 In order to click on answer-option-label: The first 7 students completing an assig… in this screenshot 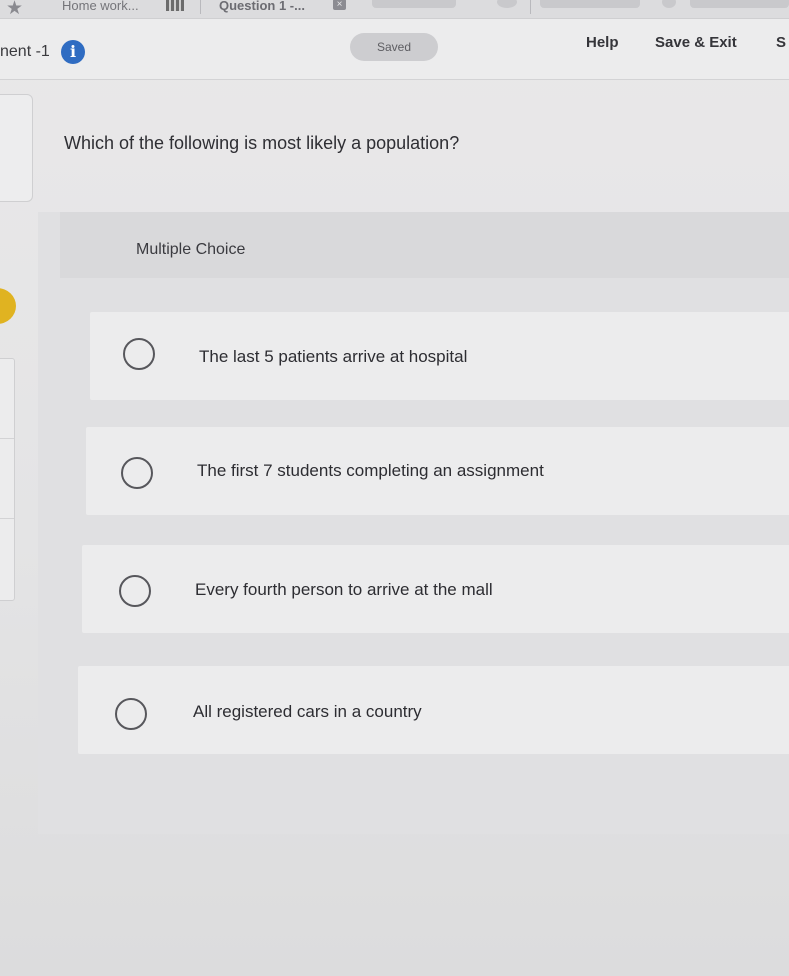, I will do `click(370, 470)`.